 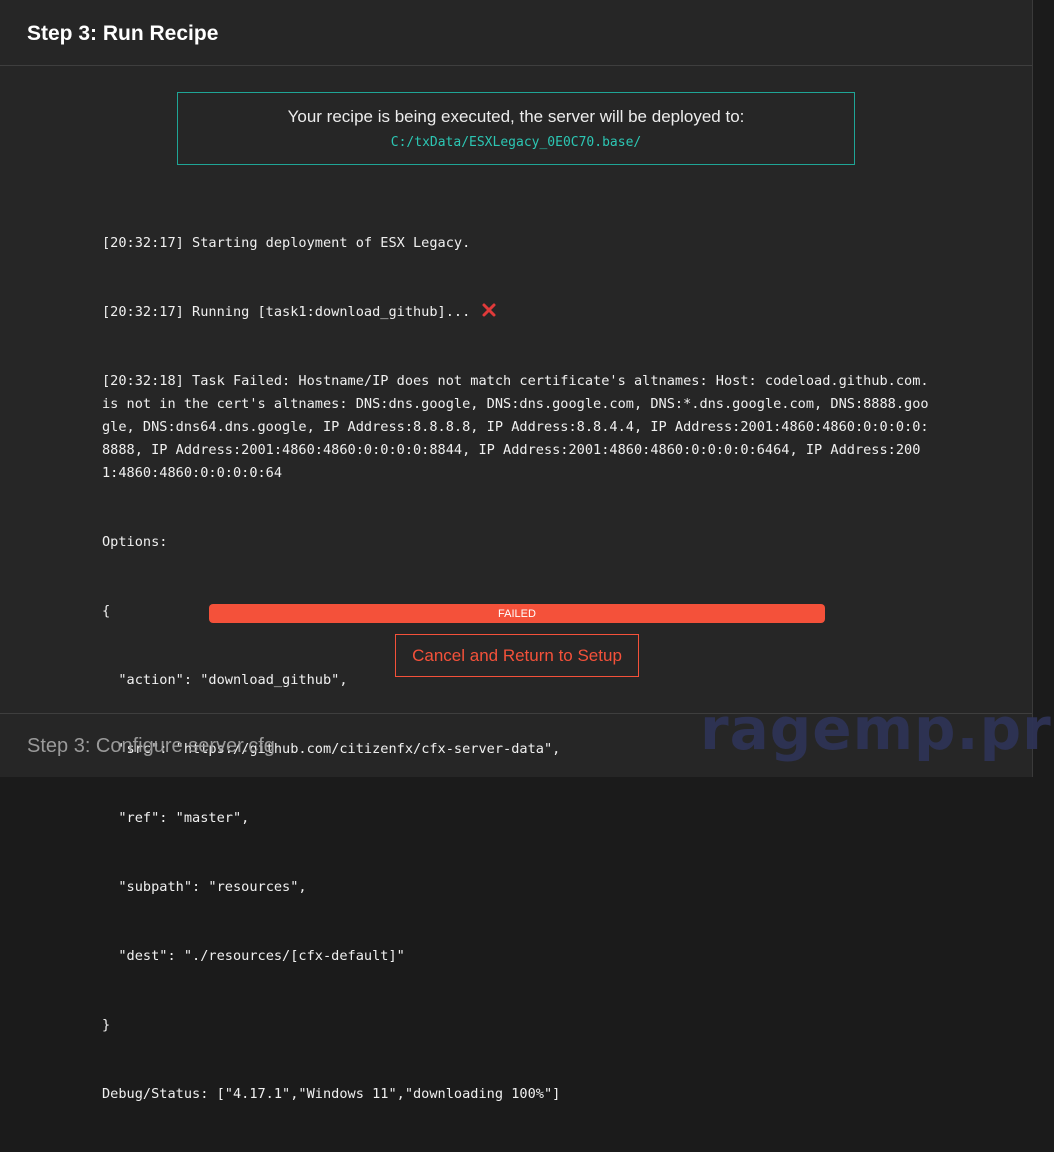 I want to click on log-line: "dest": "./resources/[cfx-default]", so click(x=253, y=956).